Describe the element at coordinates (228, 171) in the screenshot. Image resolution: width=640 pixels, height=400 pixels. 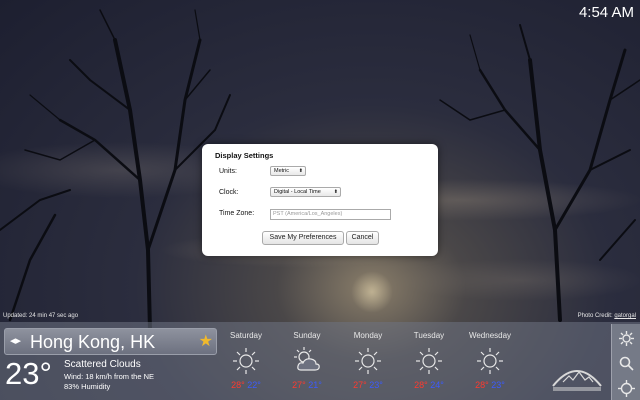
I see `units-label: Units:` at that location.